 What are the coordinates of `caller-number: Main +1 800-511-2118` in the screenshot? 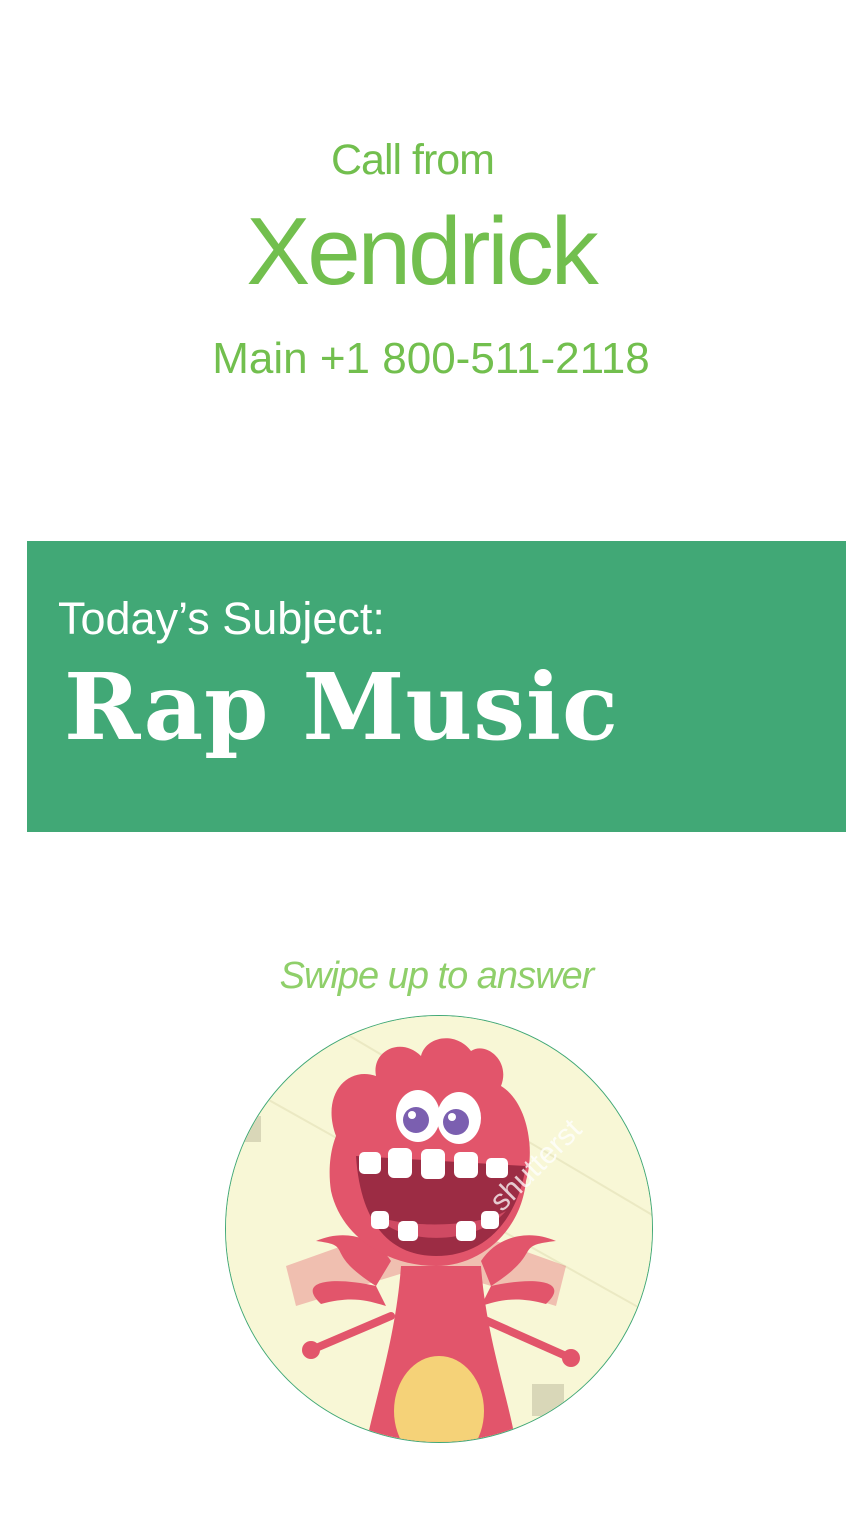 It's located at (431, 358).